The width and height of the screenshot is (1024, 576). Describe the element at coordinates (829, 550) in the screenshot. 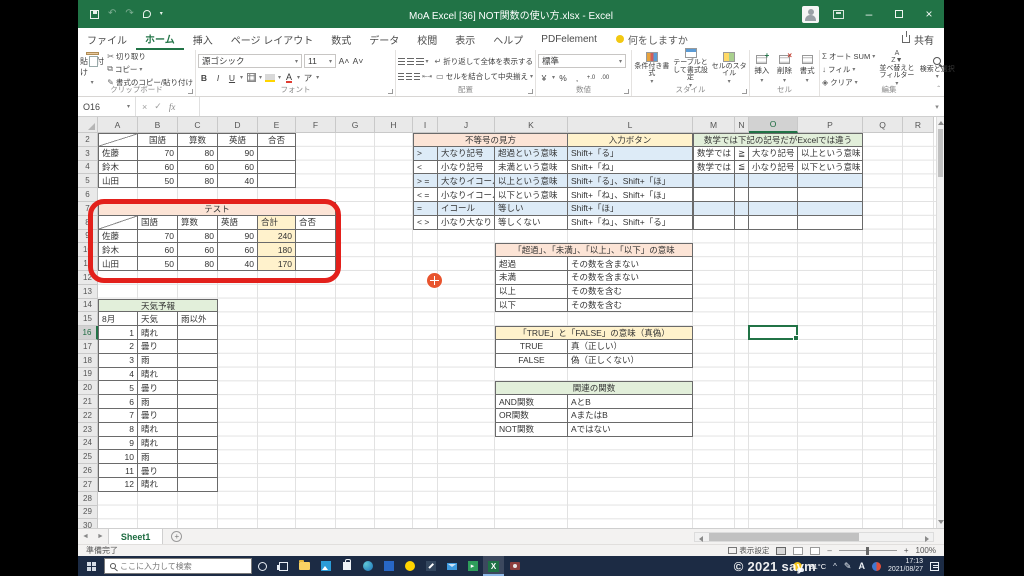

I see `zoom-out-button: –` at that location.